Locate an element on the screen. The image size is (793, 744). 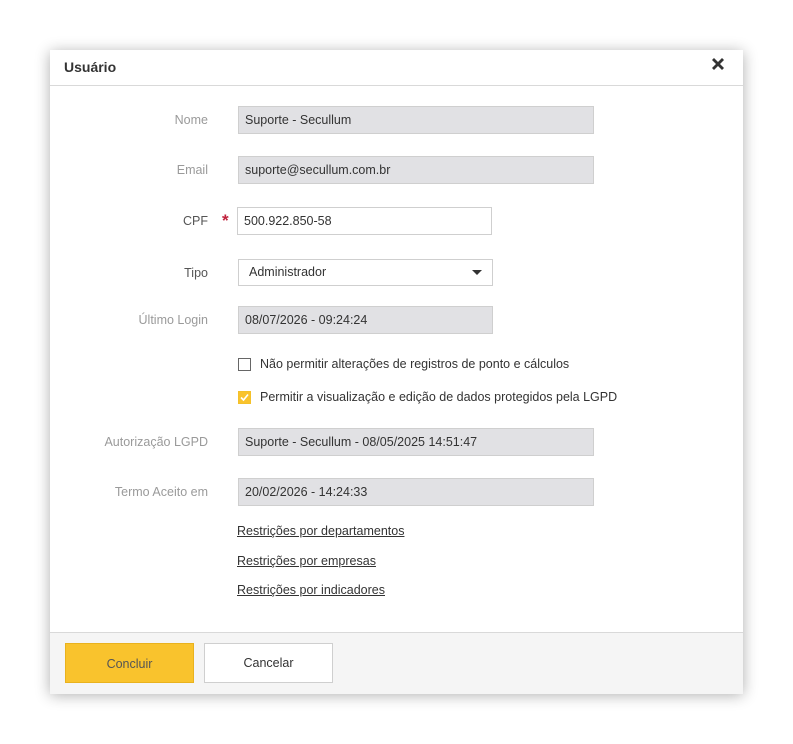
cpf-label: CPF is located at coordinates (195, 221).